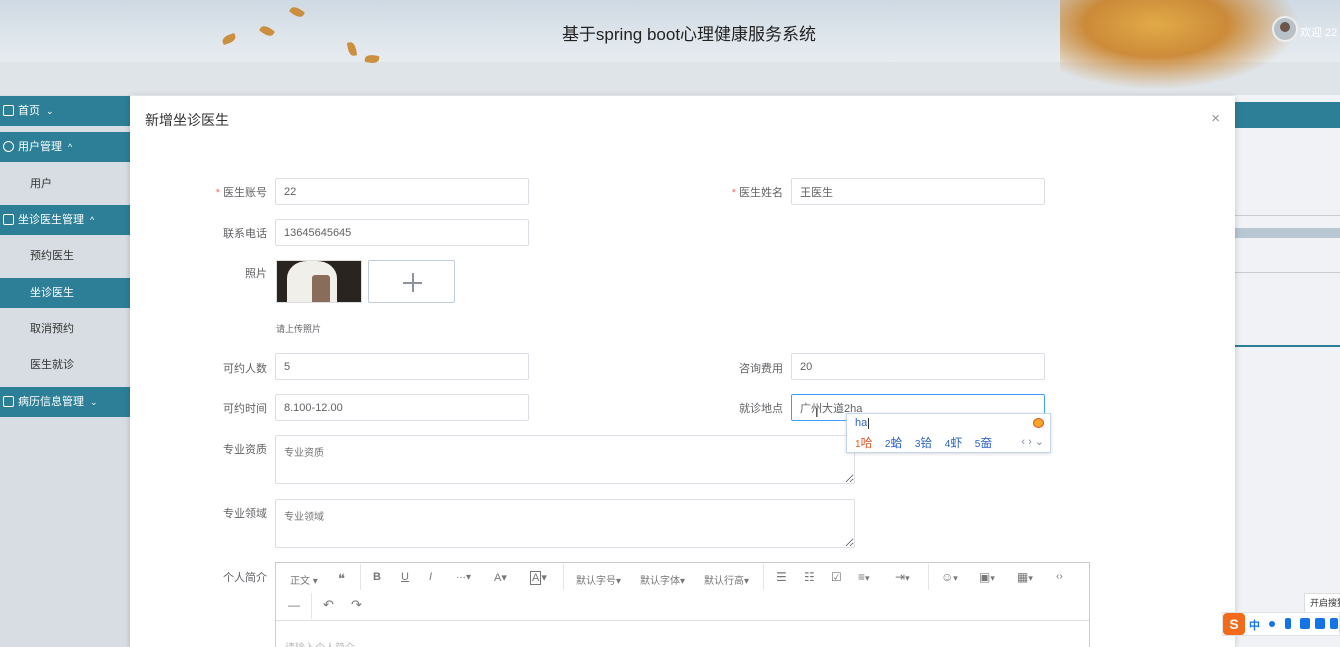 The image size is (1340, 647). Describe the element at coordinates (377, 577) in the screenshot. I see `bold-icon: B` at that location.